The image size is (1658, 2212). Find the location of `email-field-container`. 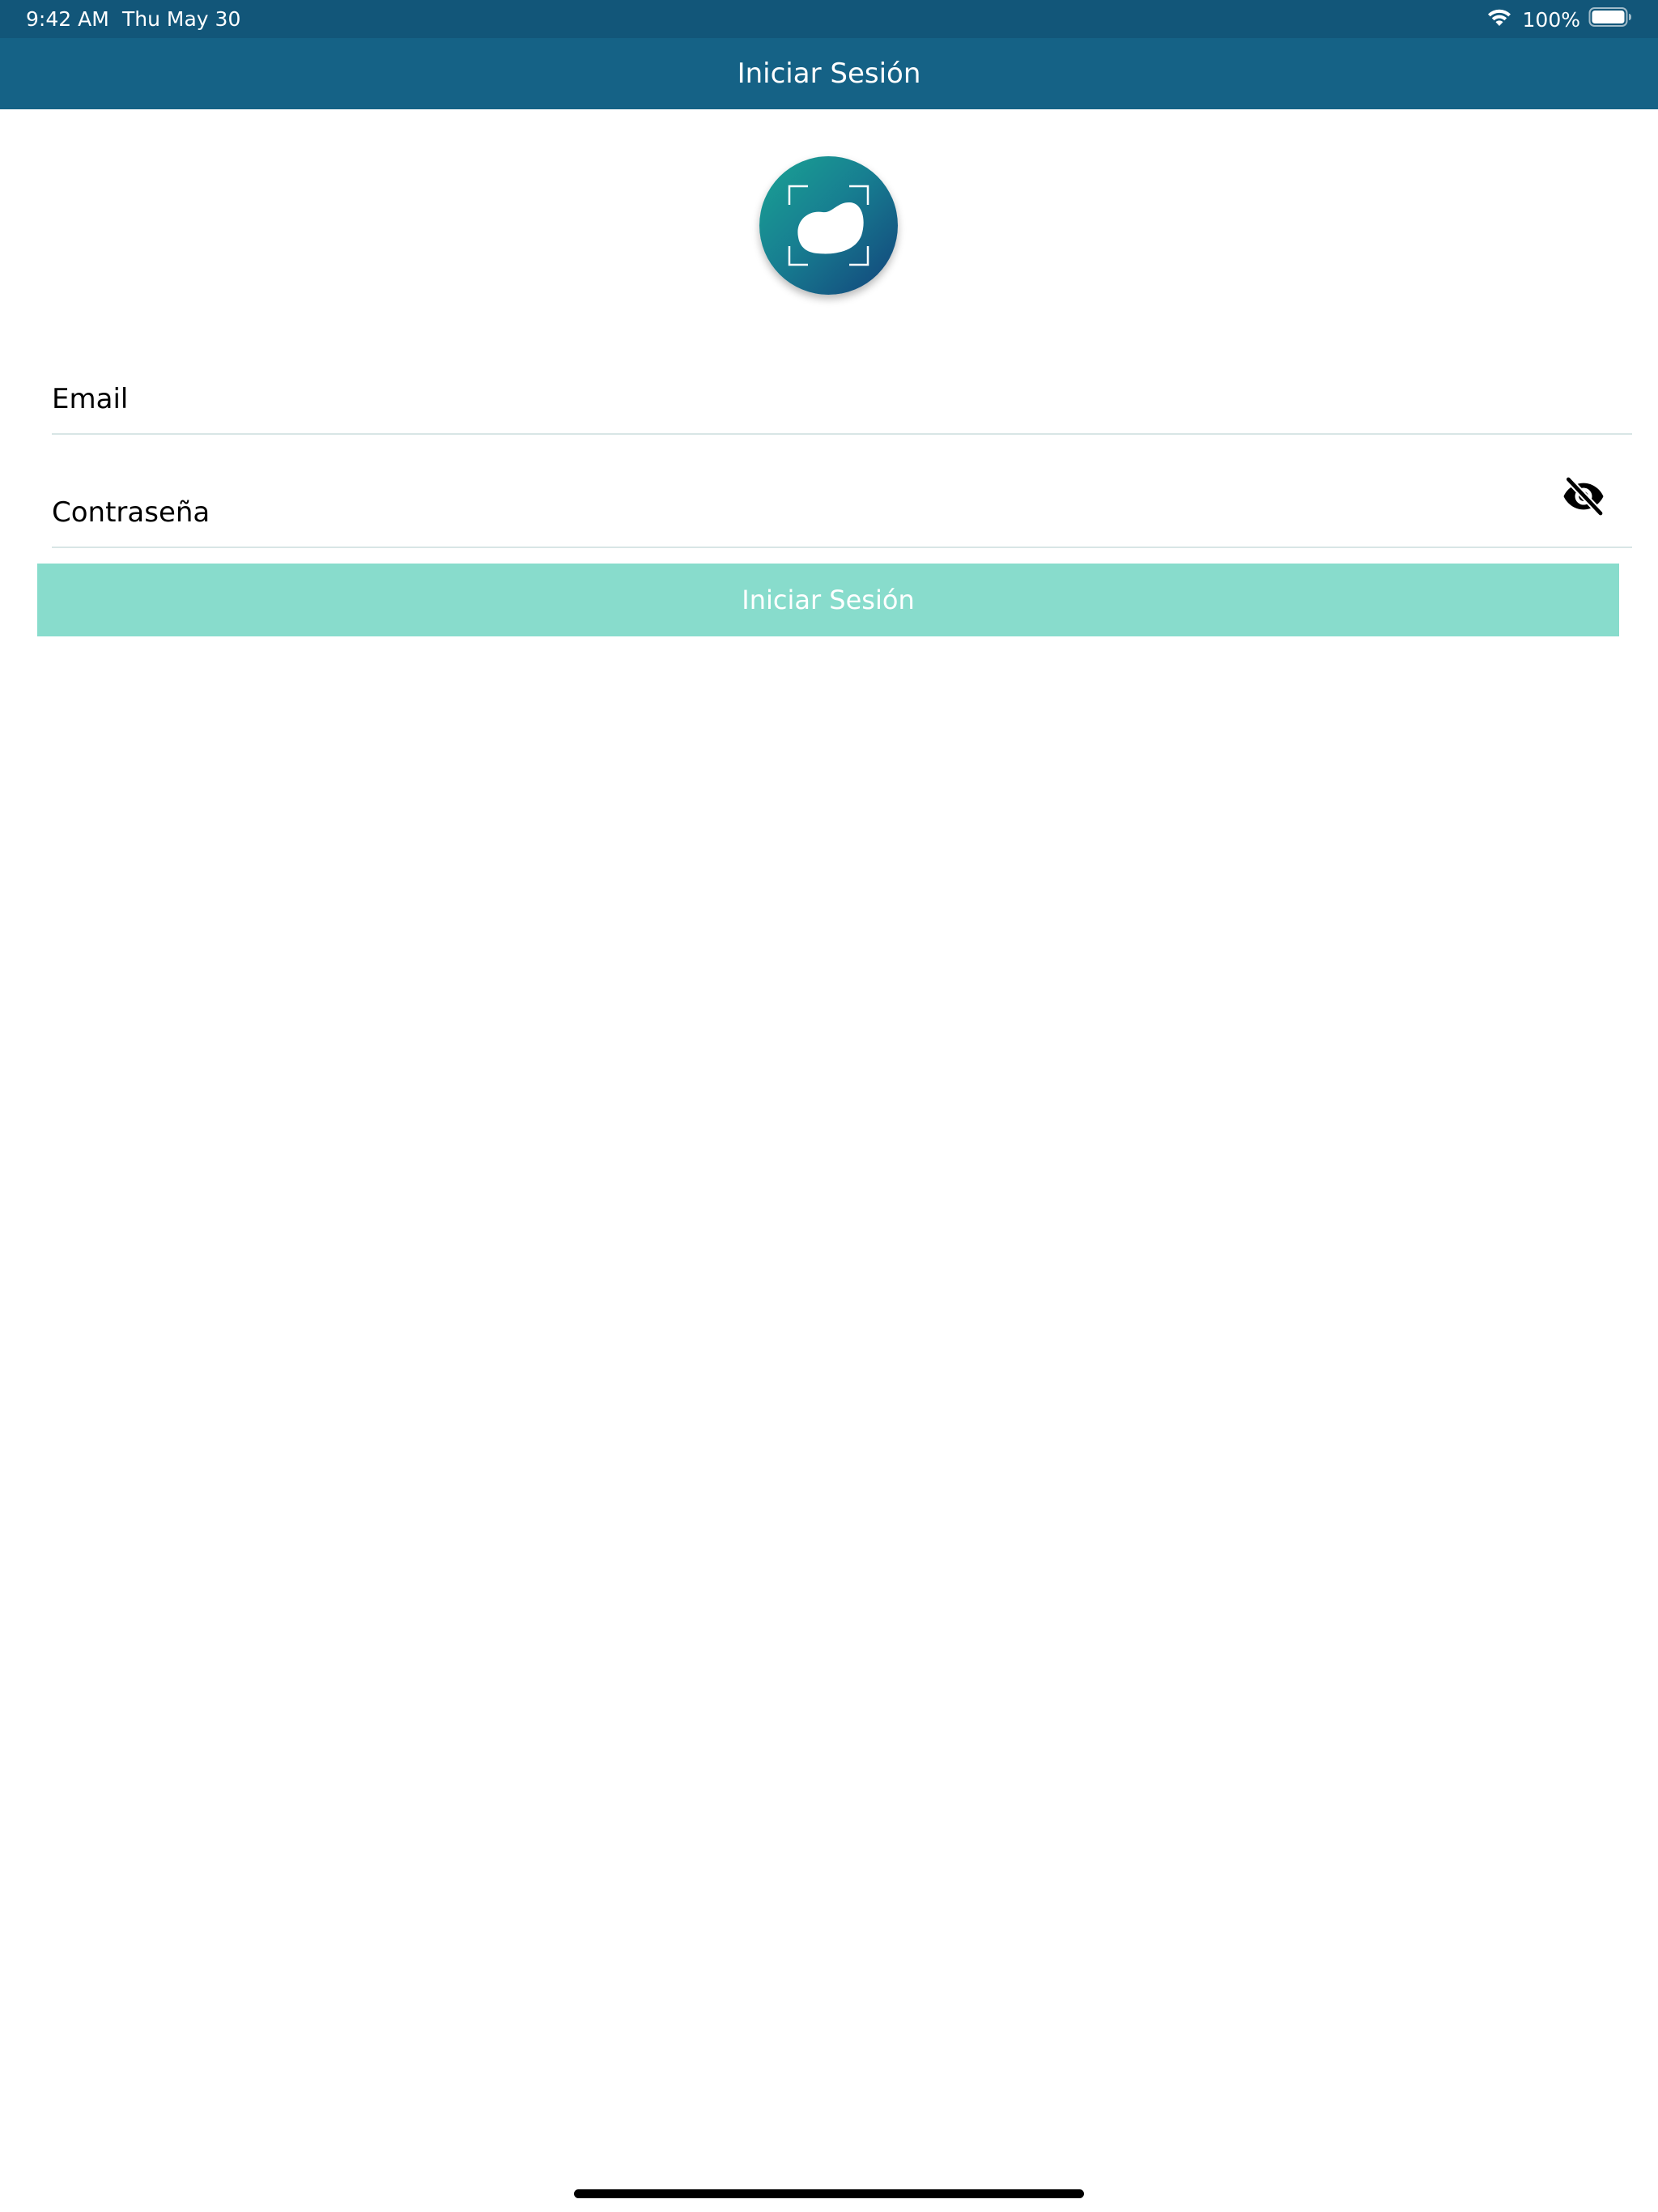

email-field-container is located at coordinates (842, 398).